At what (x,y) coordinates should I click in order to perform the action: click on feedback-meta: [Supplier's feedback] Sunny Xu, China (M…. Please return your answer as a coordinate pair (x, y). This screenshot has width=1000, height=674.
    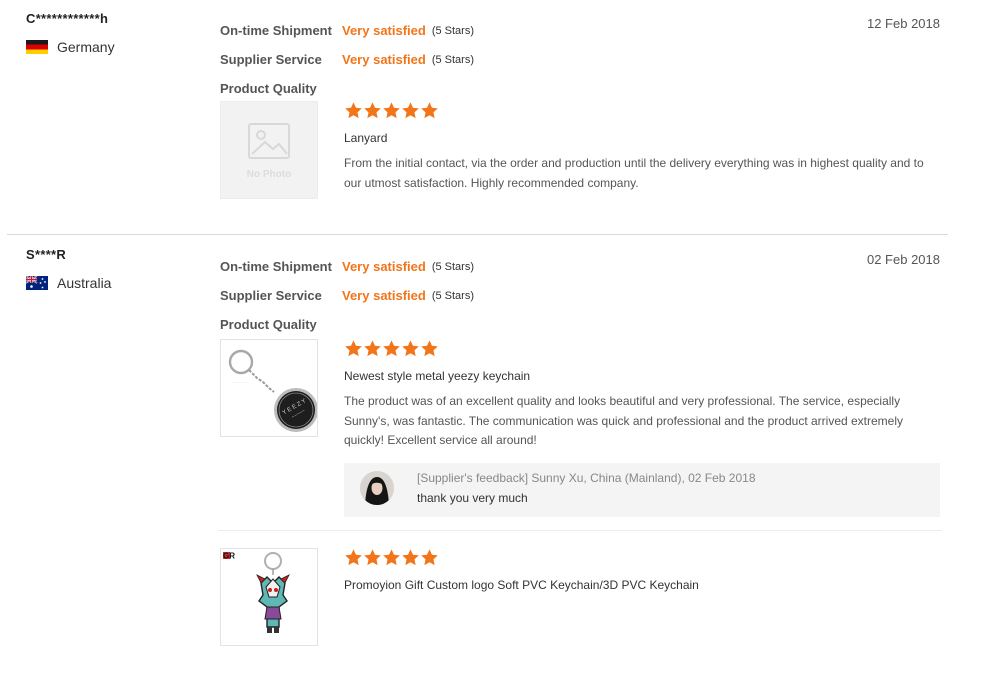
    Looking at the image, I should click on (586, 478).